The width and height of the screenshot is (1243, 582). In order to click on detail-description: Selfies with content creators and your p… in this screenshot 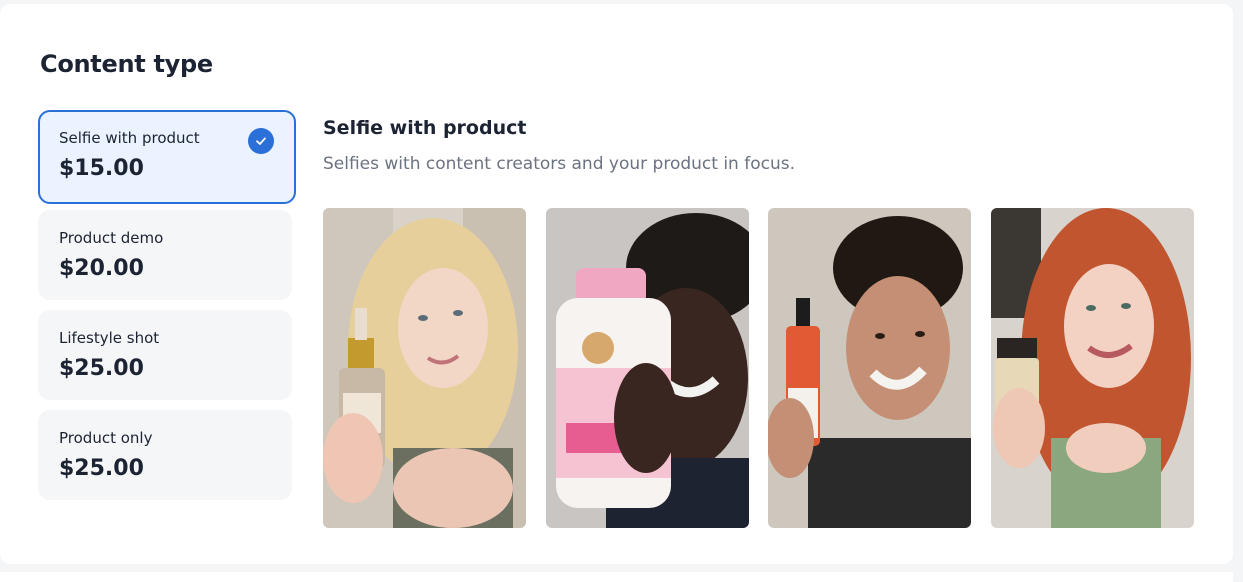, I will do `click(559, 164)`.